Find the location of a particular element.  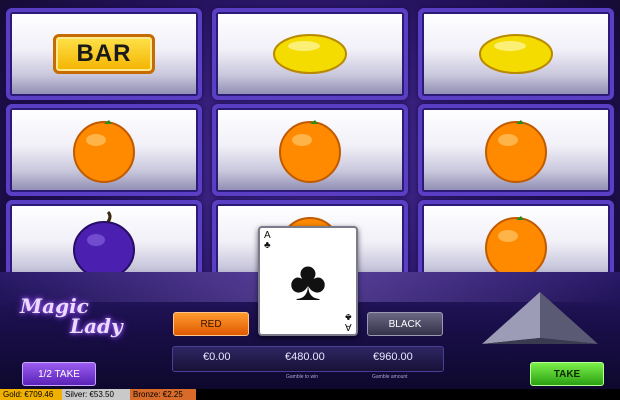

card-suit-small: ♣ is located at coordinates (267, 245).